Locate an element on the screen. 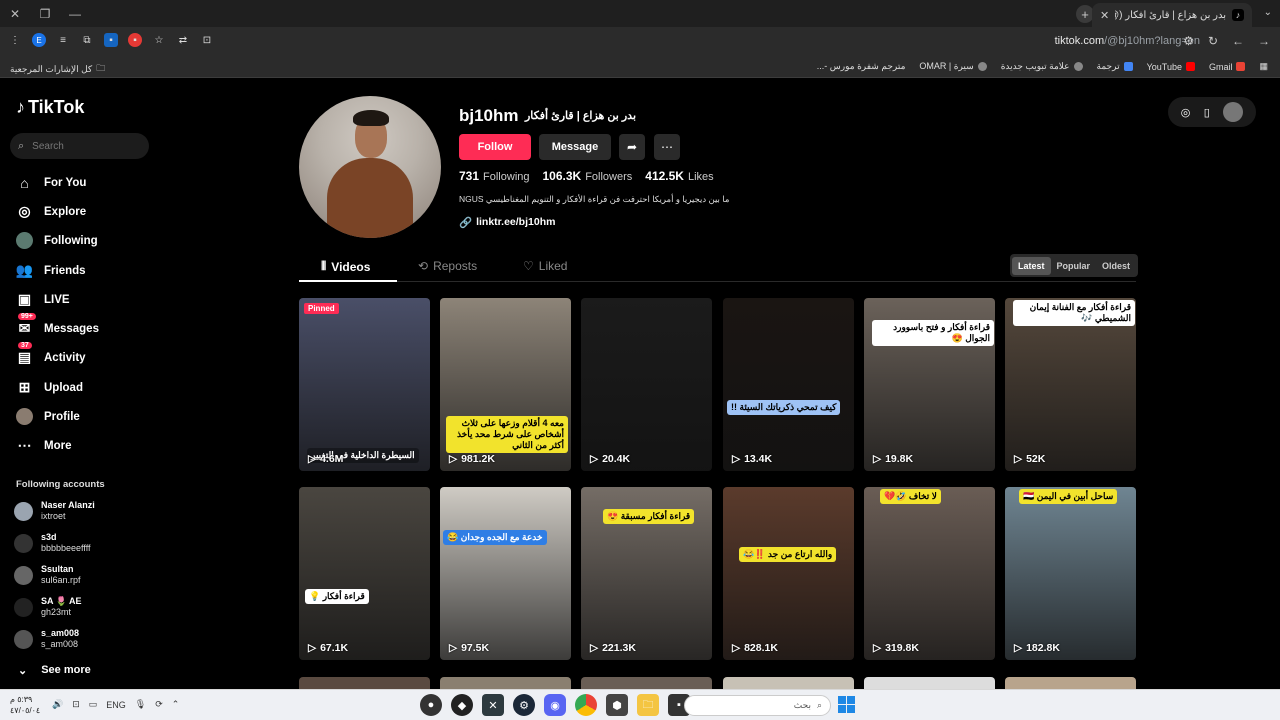  mic-icon: 🎙 is located at coordinates (140, 704).